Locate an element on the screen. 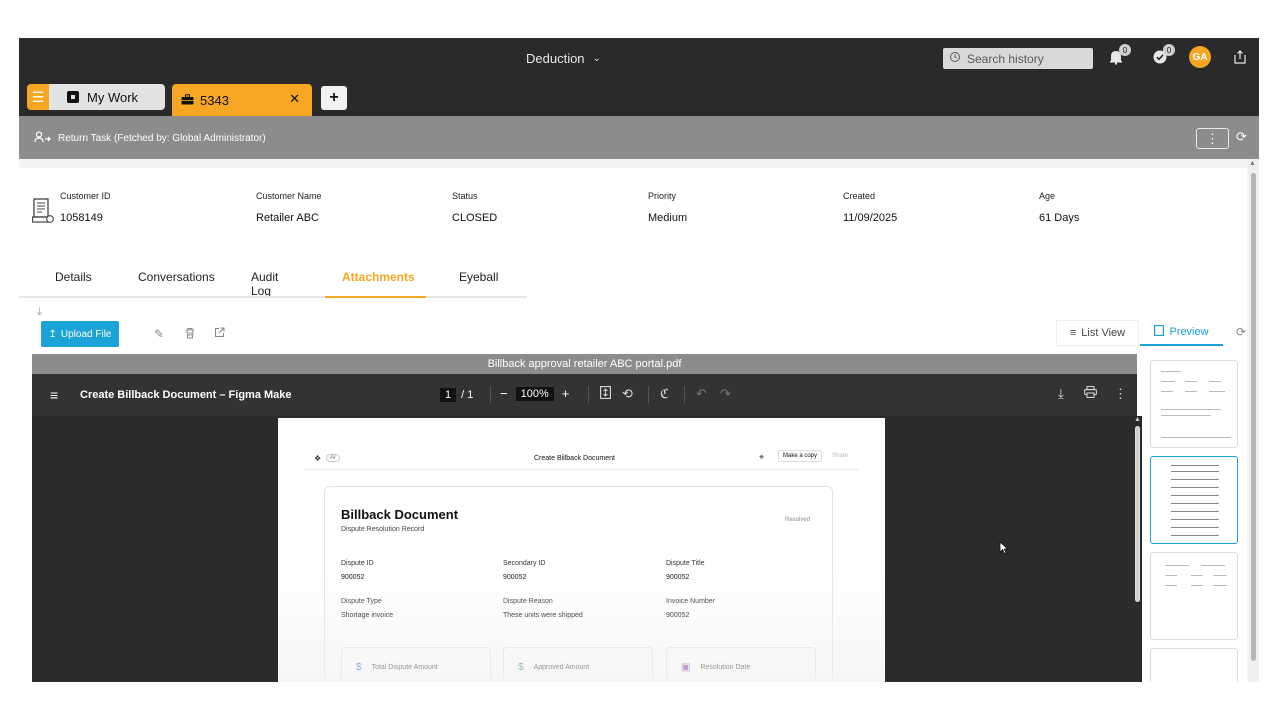 The height and width of the screenshot is (720, 1280). tab-active-record: 5343 ✕ is located at coordinates (242, 100).